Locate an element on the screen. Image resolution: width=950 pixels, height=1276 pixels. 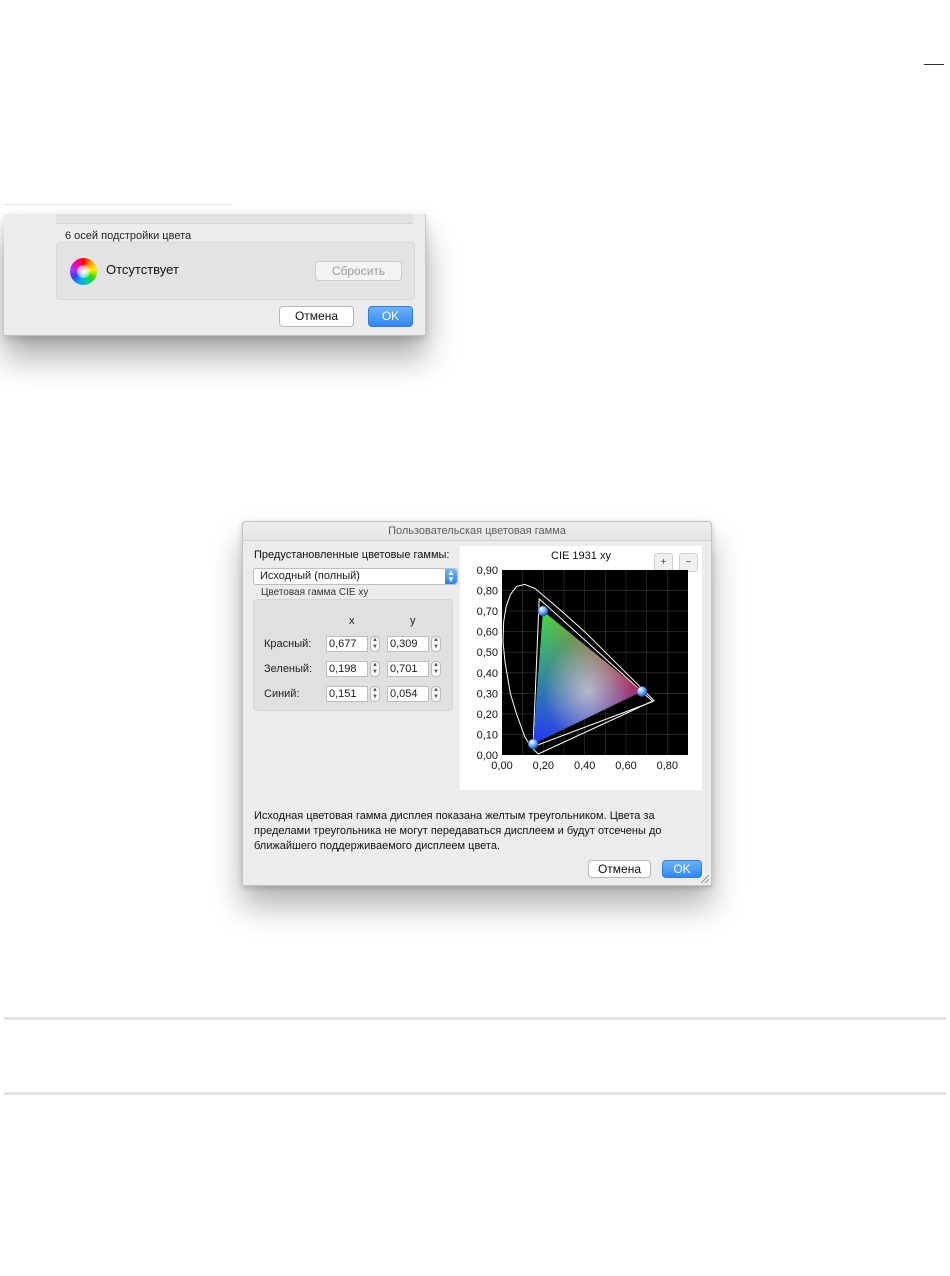
y-tick-label: 0,50 is located at coordinates (487, 653).